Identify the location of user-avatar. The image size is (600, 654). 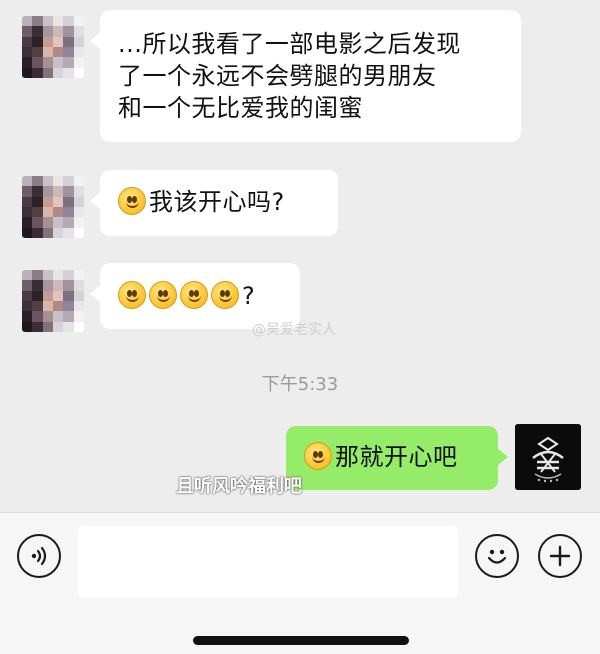
(548, 457).